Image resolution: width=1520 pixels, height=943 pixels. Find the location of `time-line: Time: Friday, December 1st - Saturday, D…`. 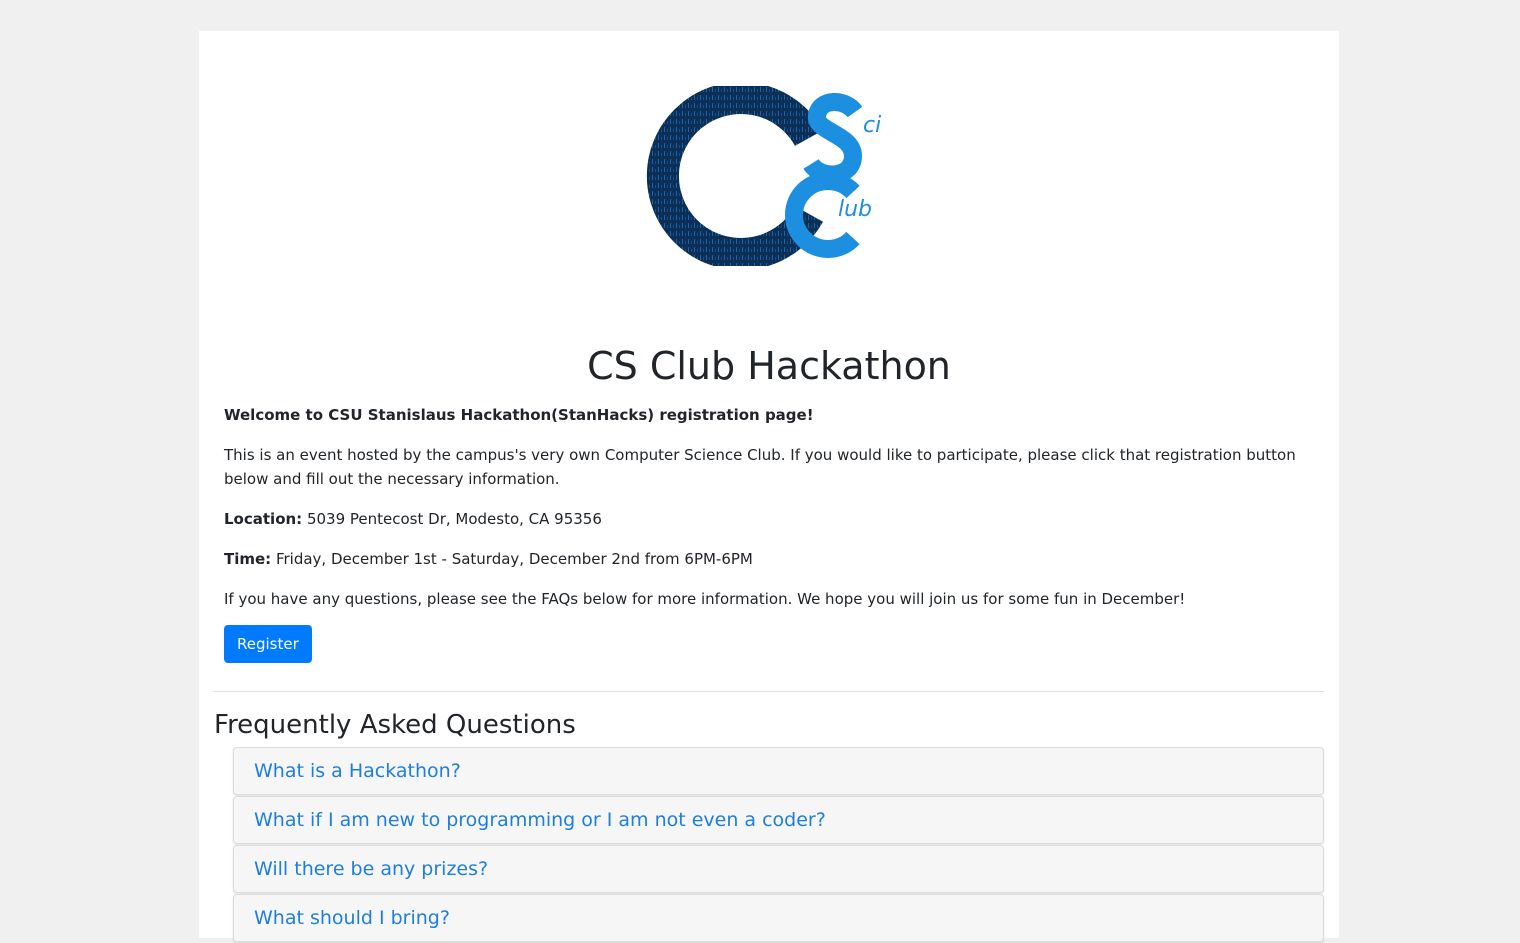

time-line: Time: Friday, December 1st - Saturday, D… is located at coordinates (769, 559).